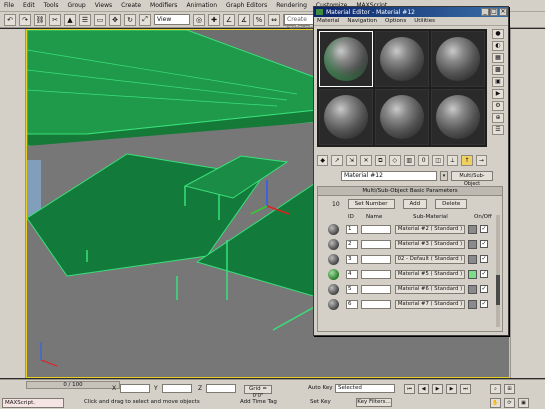 The height and width of the screenshot is (409, 545). What do you see at coordinates (145, 19) in the screenshot?
I see `scale-icon: ⤢` at bounding box center [145, 19].